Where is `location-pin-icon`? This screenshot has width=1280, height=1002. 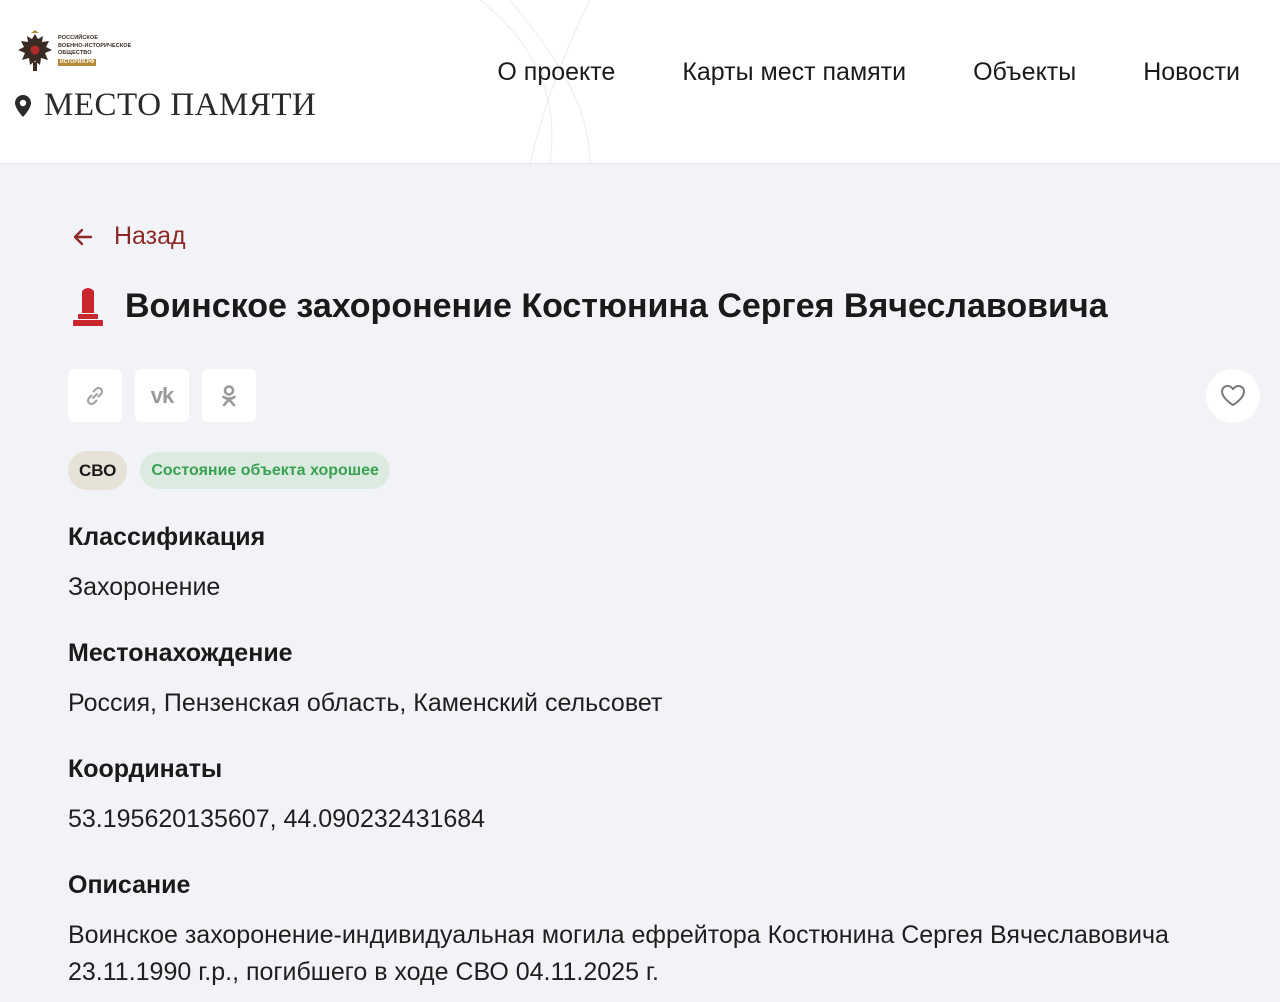 location-pin-icon is located at coordinates (23, 105).